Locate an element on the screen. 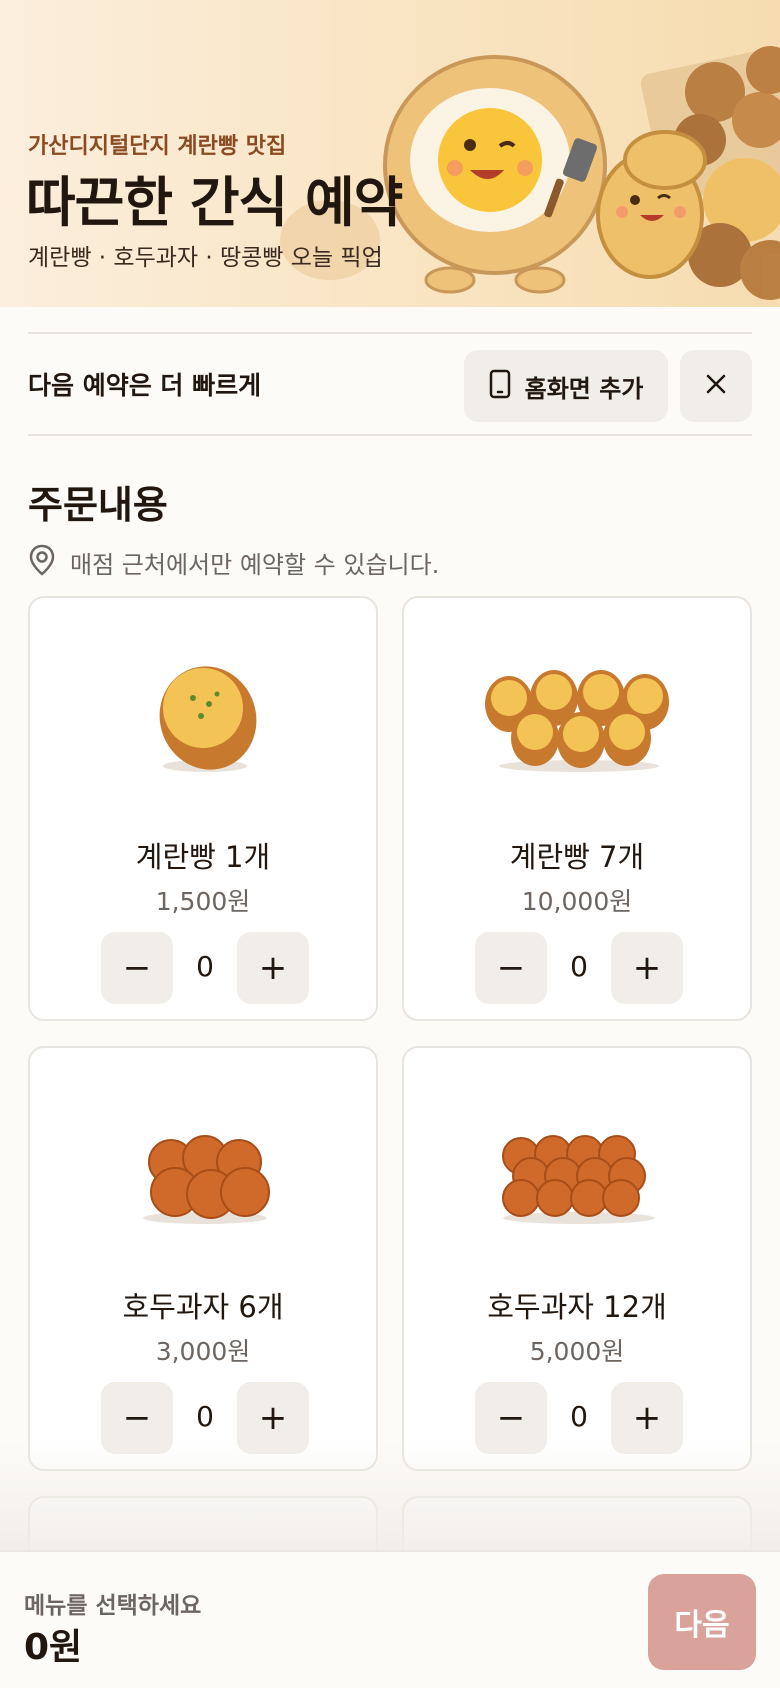 The width and height of the screenshot is (780, 1688). product-card: 계란빵 1개 1,500원 − 0 + is located at coordinates (203, 808).